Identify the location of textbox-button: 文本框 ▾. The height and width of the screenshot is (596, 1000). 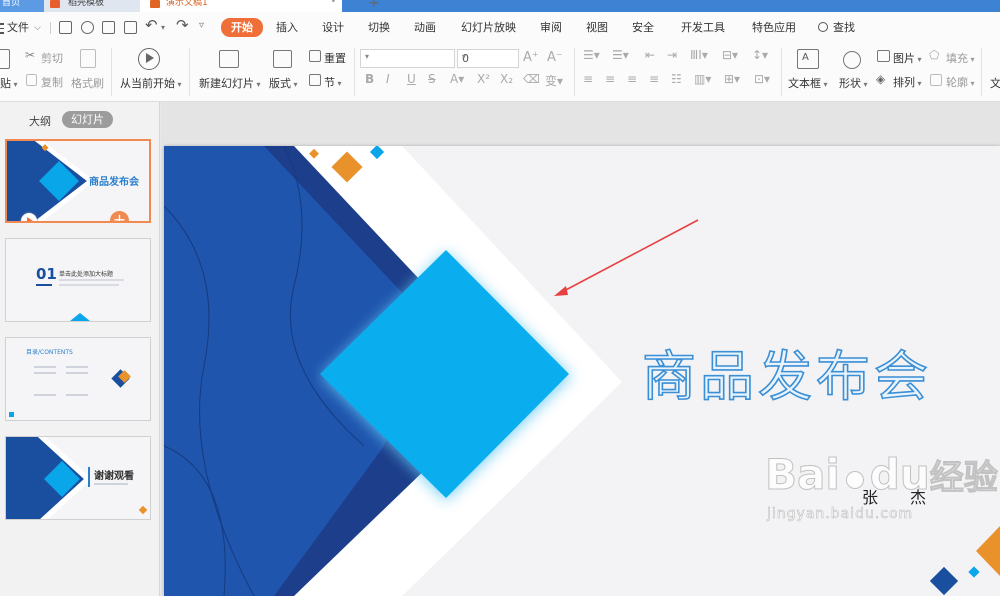
(808, 83).